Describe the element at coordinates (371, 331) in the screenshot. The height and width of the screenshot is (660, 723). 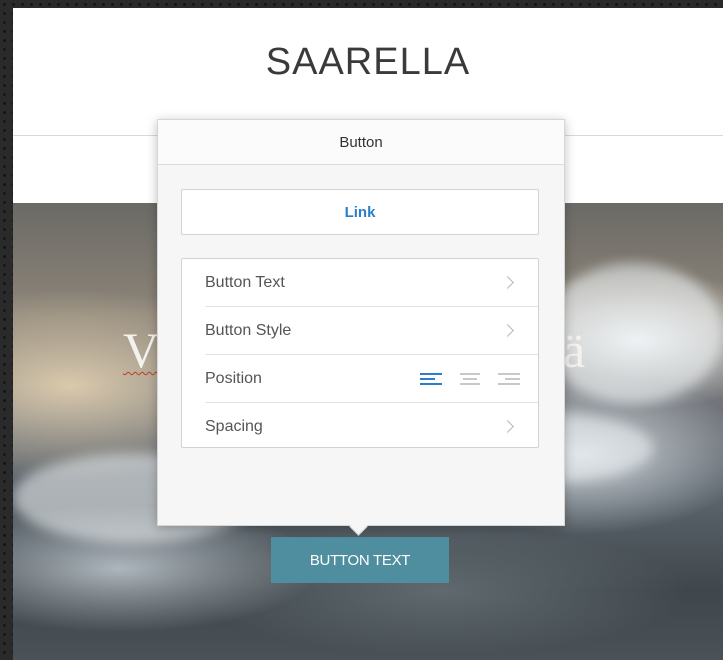
I see `menu-item-button-style: Button Style` at that location.